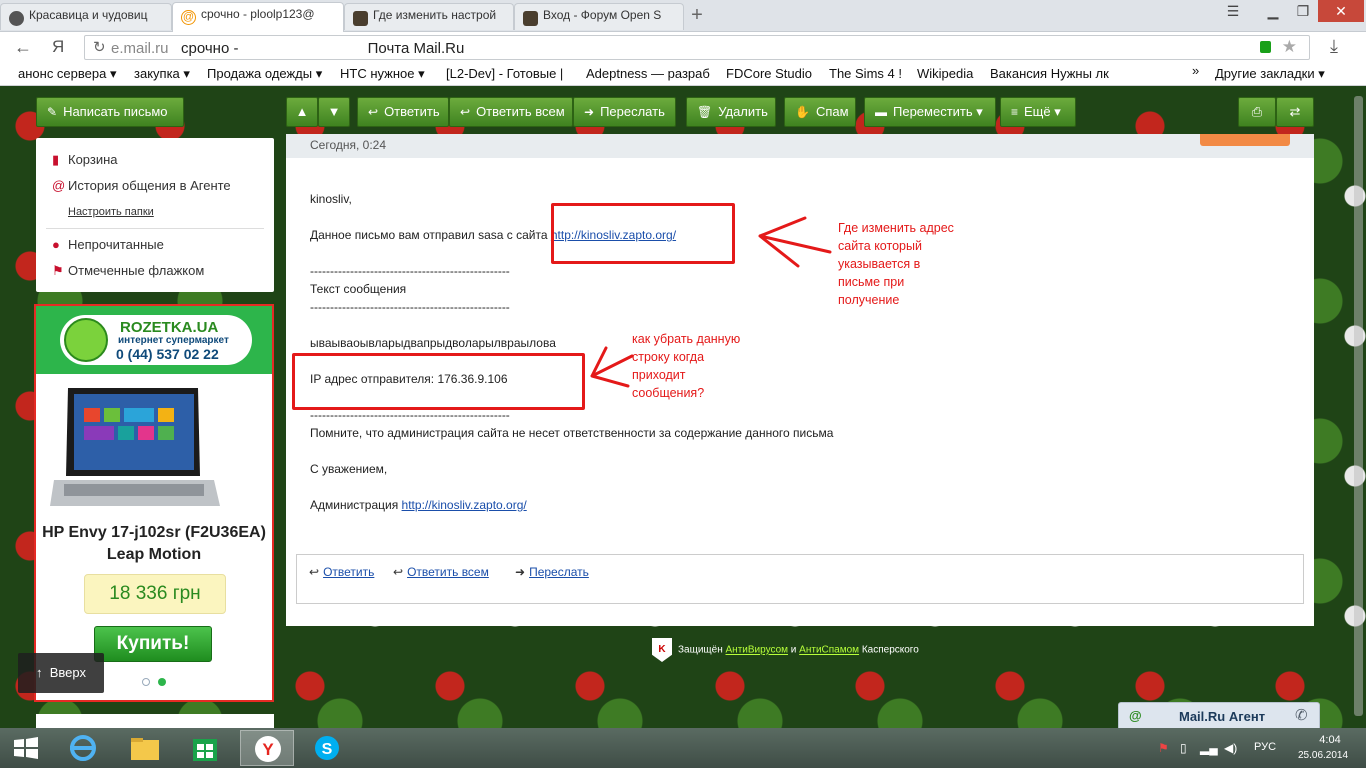  Describe the element at coordinates (99, 47) in the screenshot. I see `reload-icon: ↻` at that location.